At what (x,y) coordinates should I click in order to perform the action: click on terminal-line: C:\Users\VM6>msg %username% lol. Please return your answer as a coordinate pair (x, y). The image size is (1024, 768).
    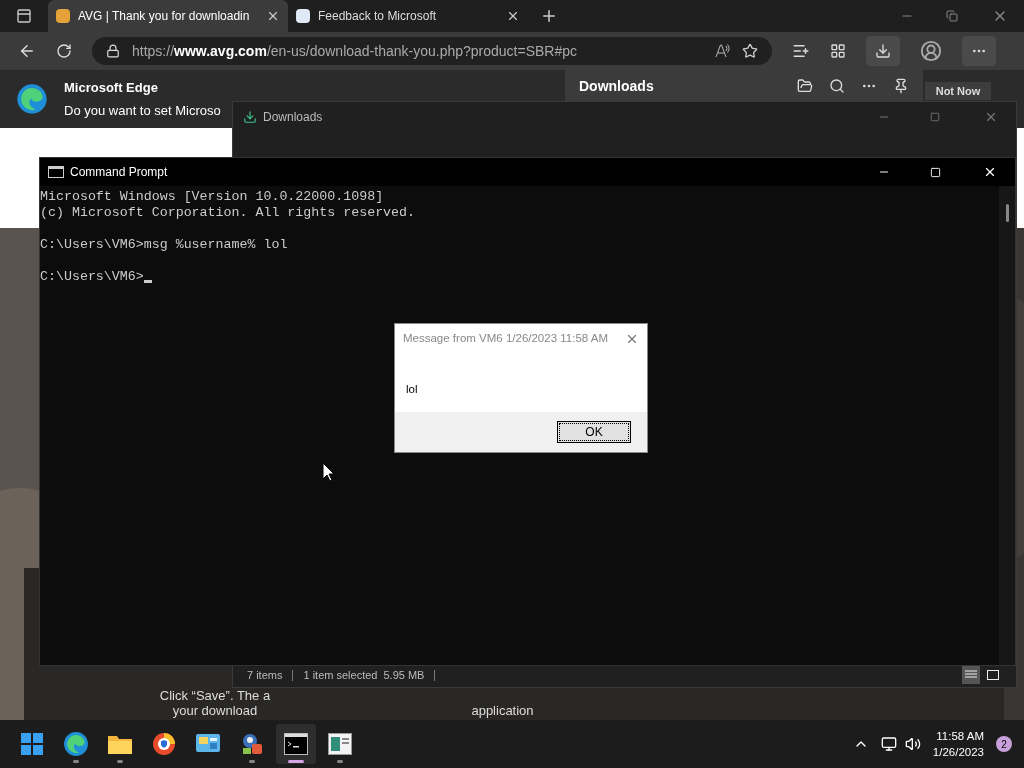
    Looking at the image, I should click on (164, 245).